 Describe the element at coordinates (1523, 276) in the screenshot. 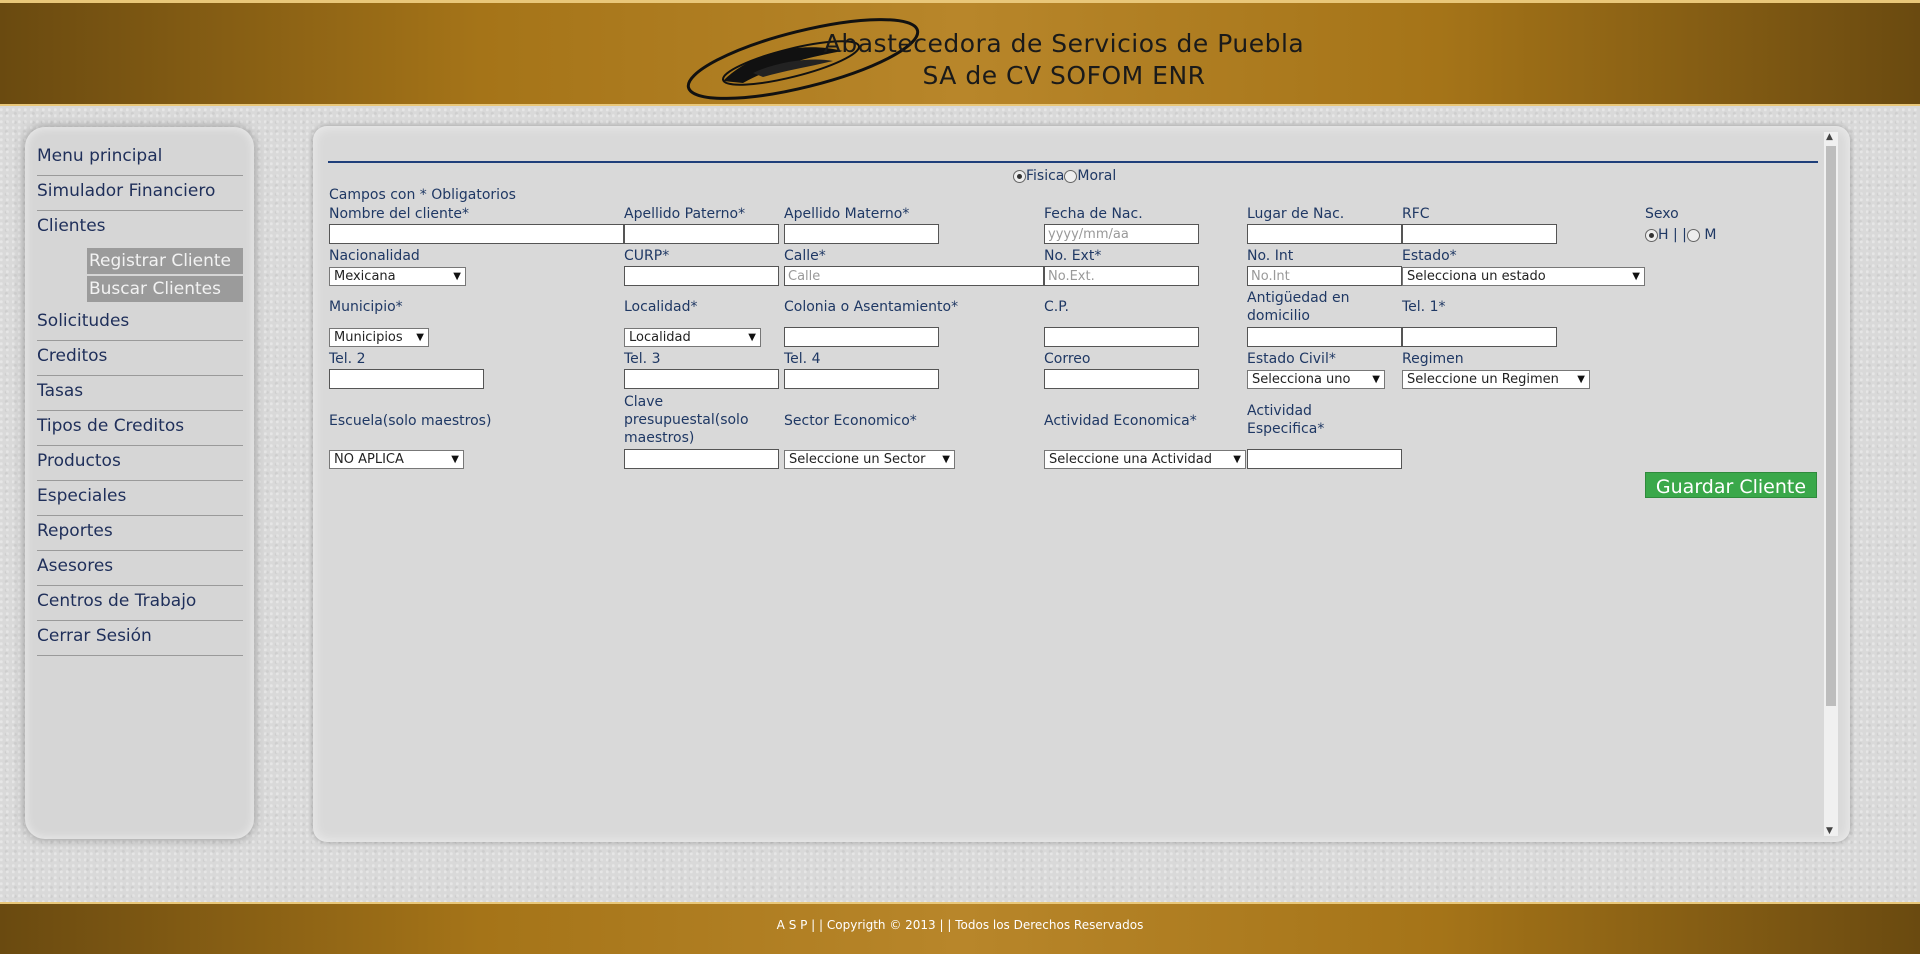

I see `estado-select: Selecciona un estado ▼` at that location.